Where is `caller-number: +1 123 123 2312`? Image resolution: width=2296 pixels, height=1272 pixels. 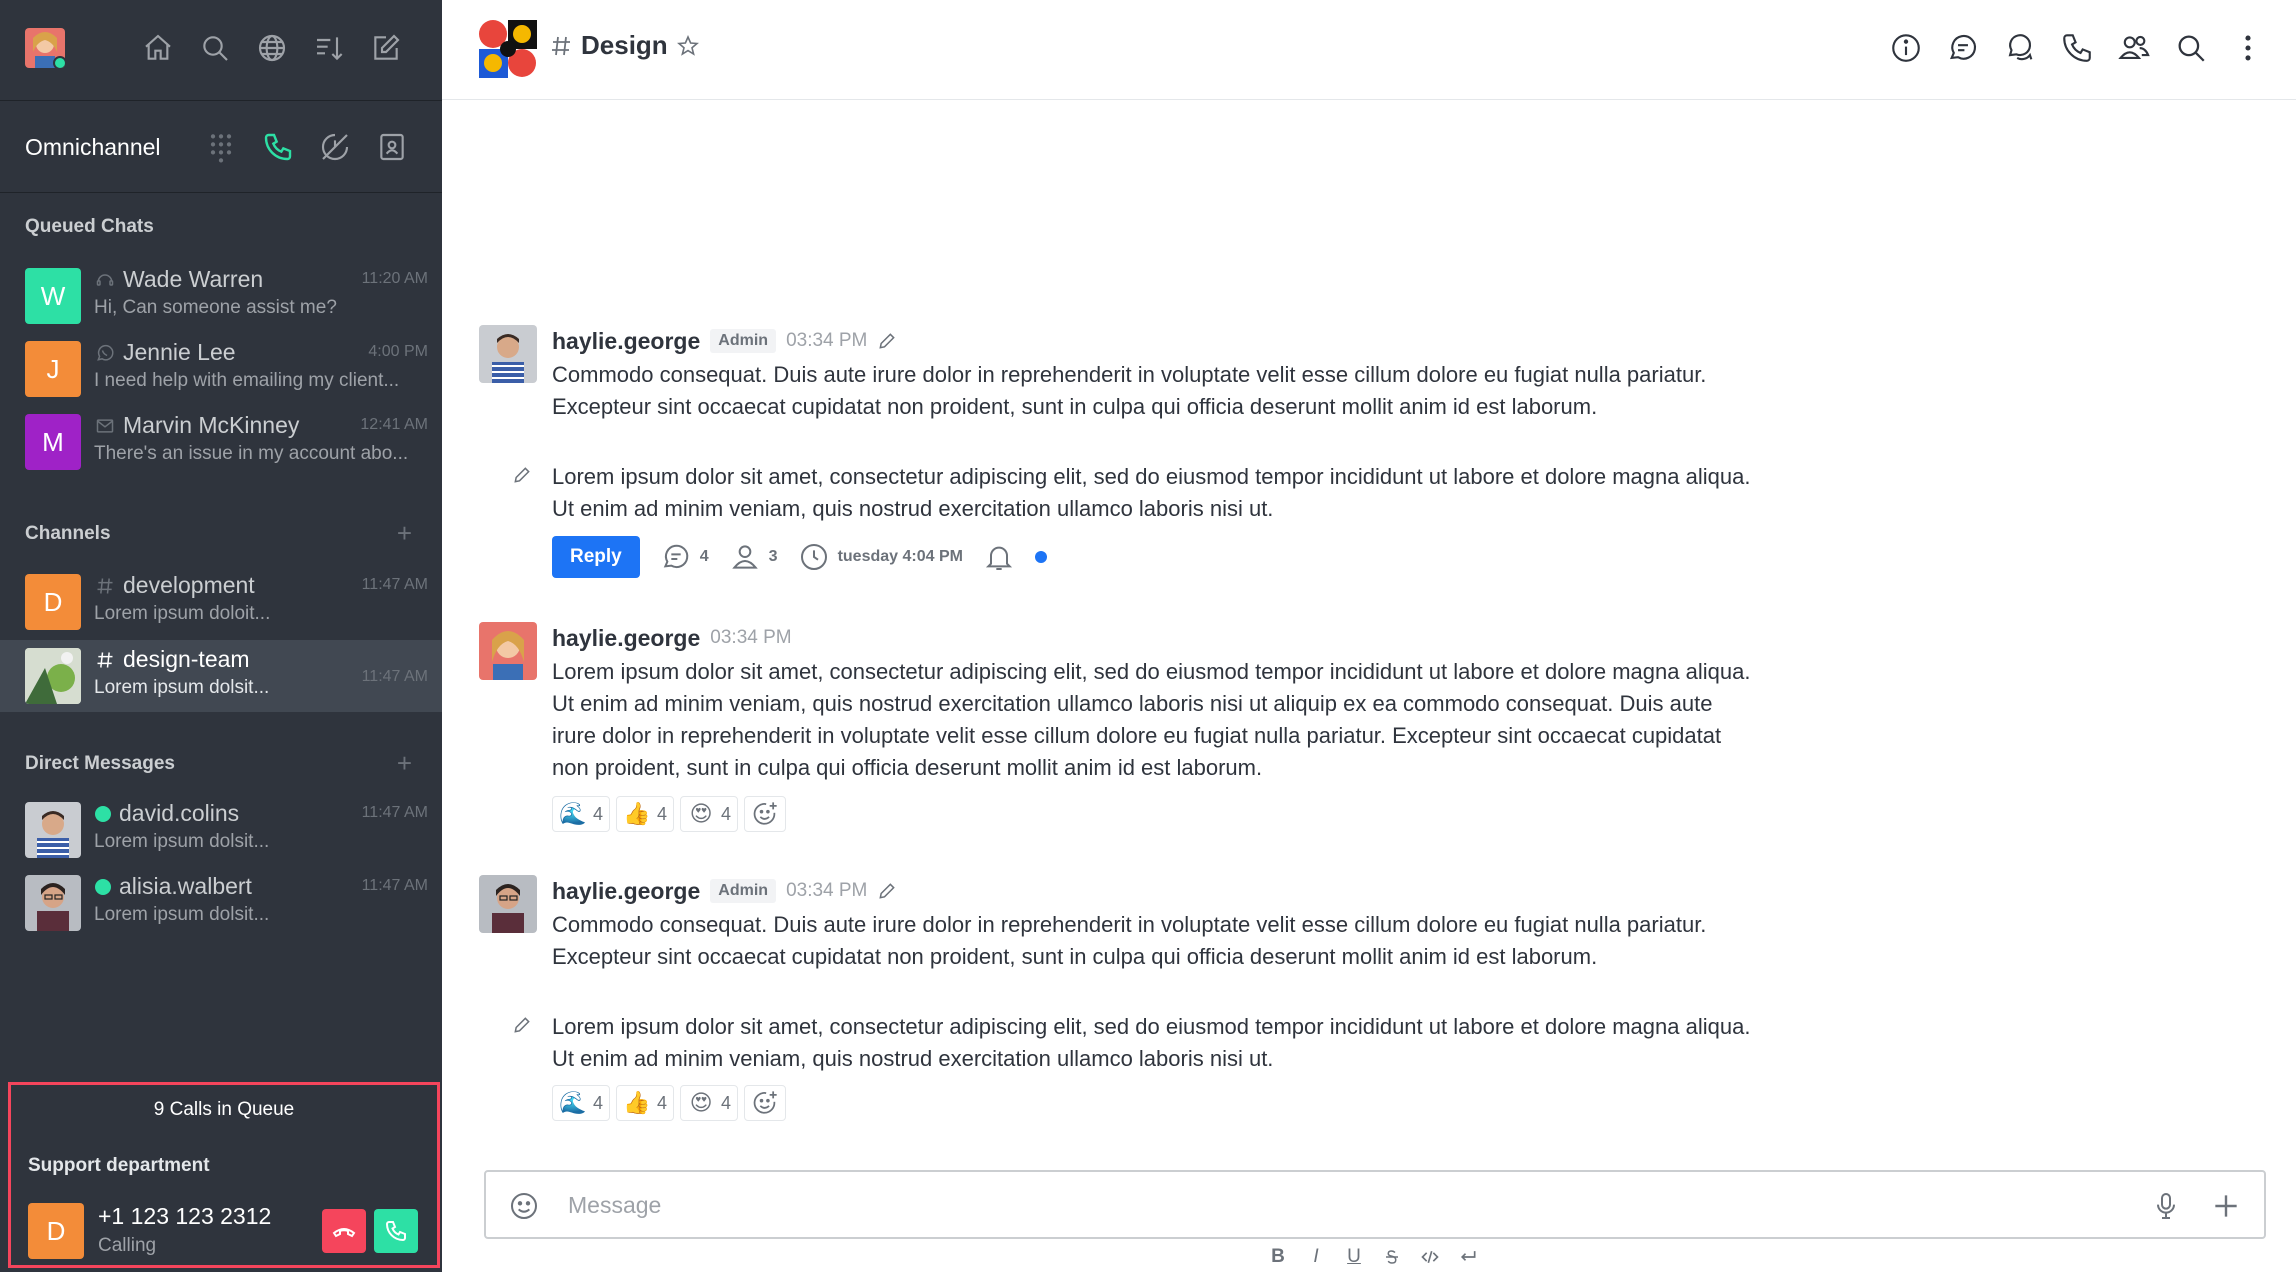
caller-number: +1 123 123 2312 is located at coordinates (185, 1216).